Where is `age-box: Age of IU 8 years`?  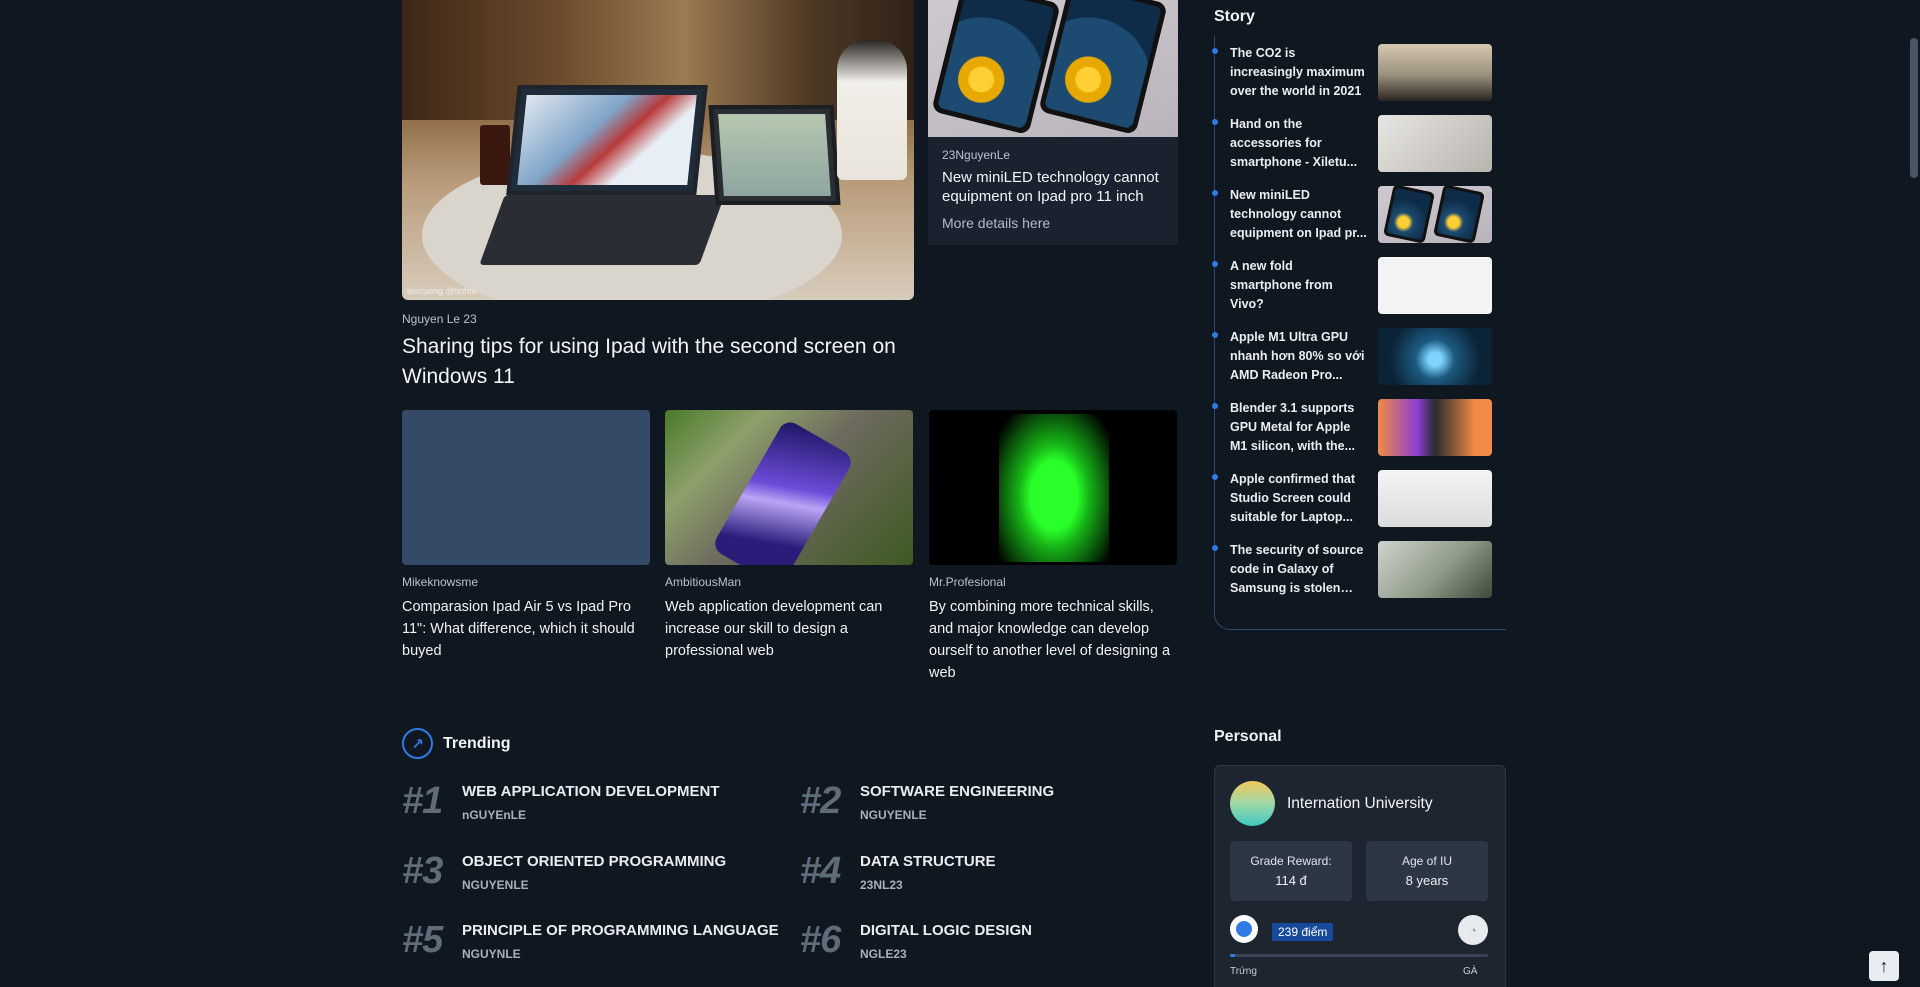
age-box: Age of IU 8 years is located at coordinates (1427, 871).